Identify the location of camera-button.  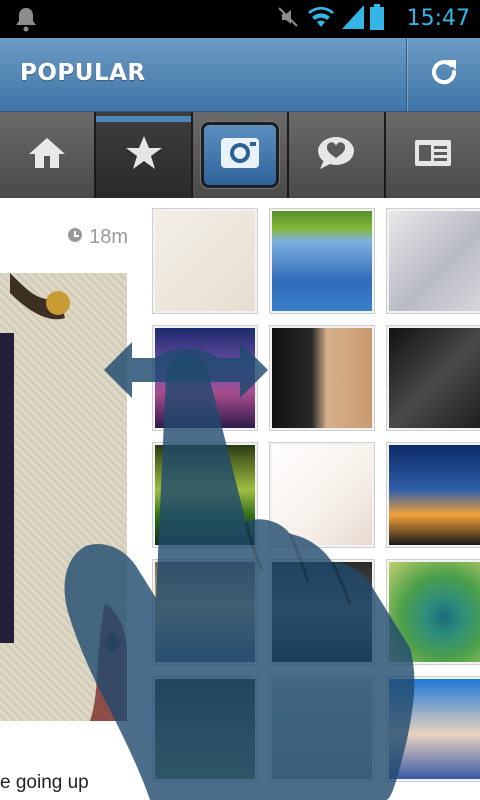
(240, 155).